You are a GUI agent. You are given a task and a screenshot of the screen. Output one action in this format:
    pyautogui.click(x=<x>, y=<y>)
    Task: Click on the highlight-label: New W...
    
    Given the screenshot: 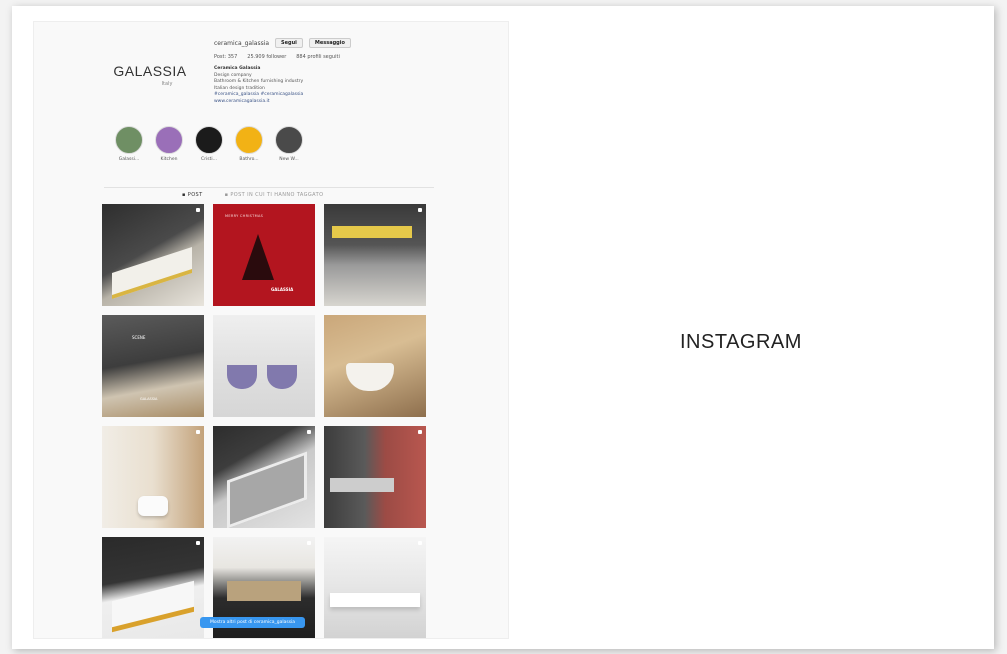 What is the action you would take?
    pyautogui.click(x=289, y=159)
    